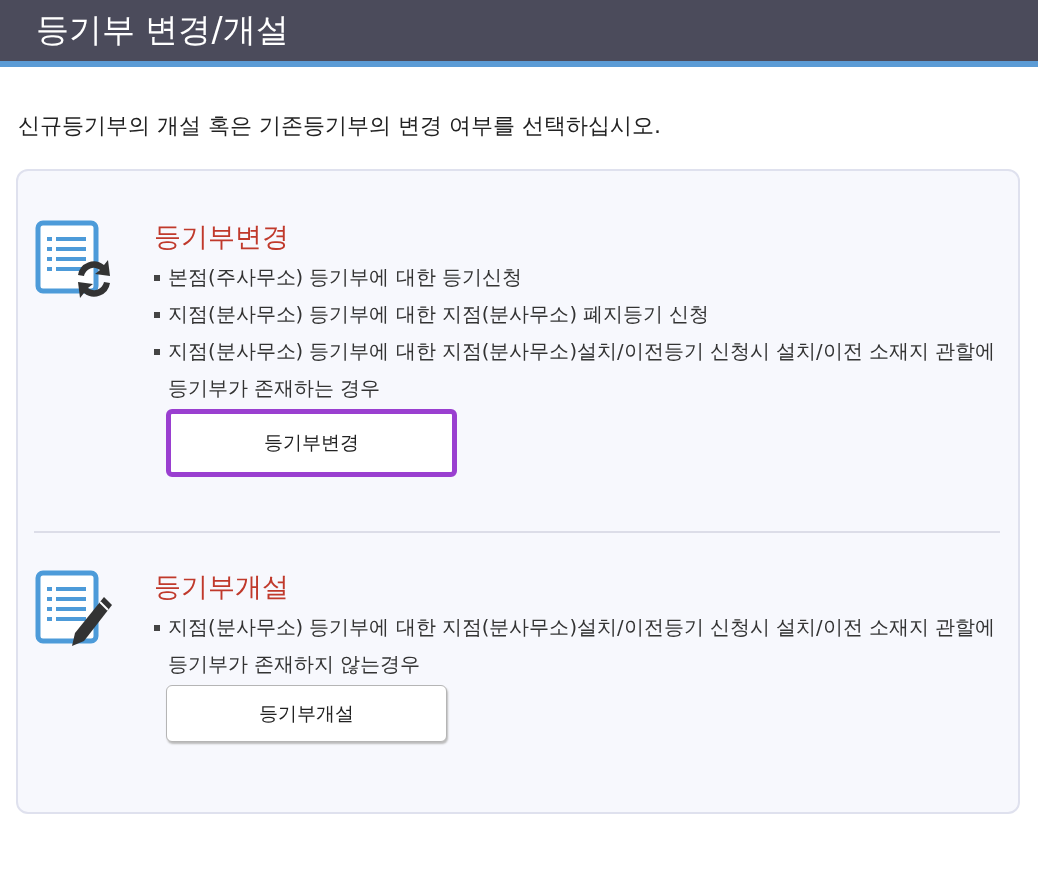 This screenshot has height=896, width=1038. Describe the element at coordinates (311, 443) in the screenshot. I see `change-registry-button: 등기부변경` at that location.